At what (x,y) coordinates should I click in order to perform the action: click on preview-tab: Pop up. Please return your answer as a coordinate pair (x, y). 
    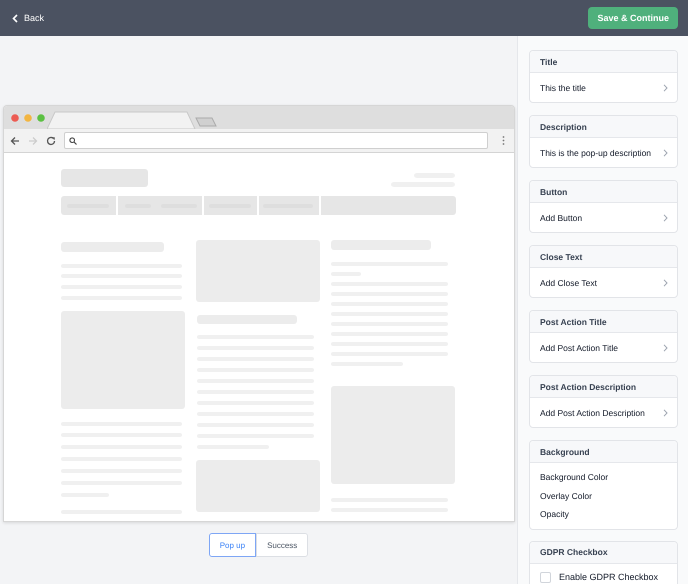
    Looking at the image, I should click on (232, 545).